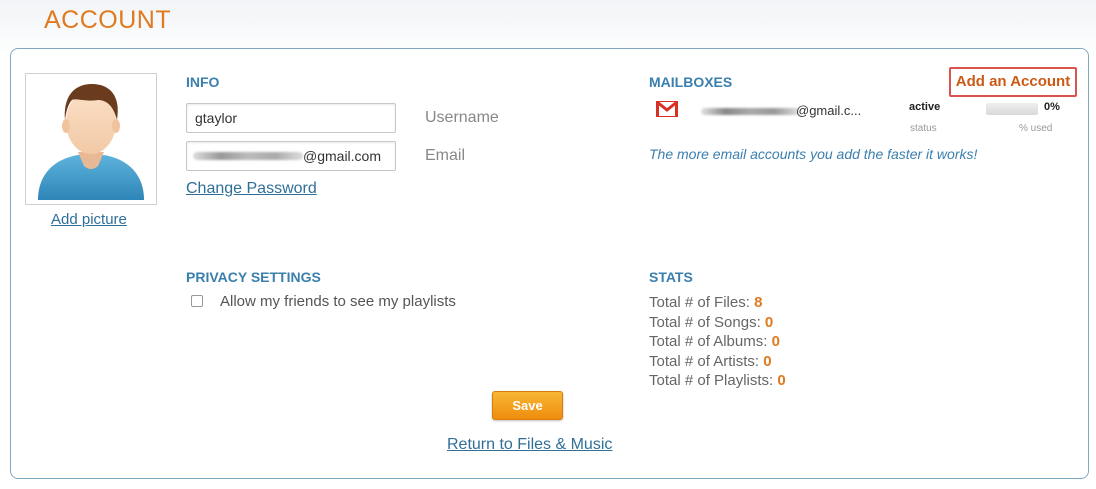 Image resolution: width=1096 pixels, height=489 pixels. I want to click on stats-heading: STATS, so click(671, 277).